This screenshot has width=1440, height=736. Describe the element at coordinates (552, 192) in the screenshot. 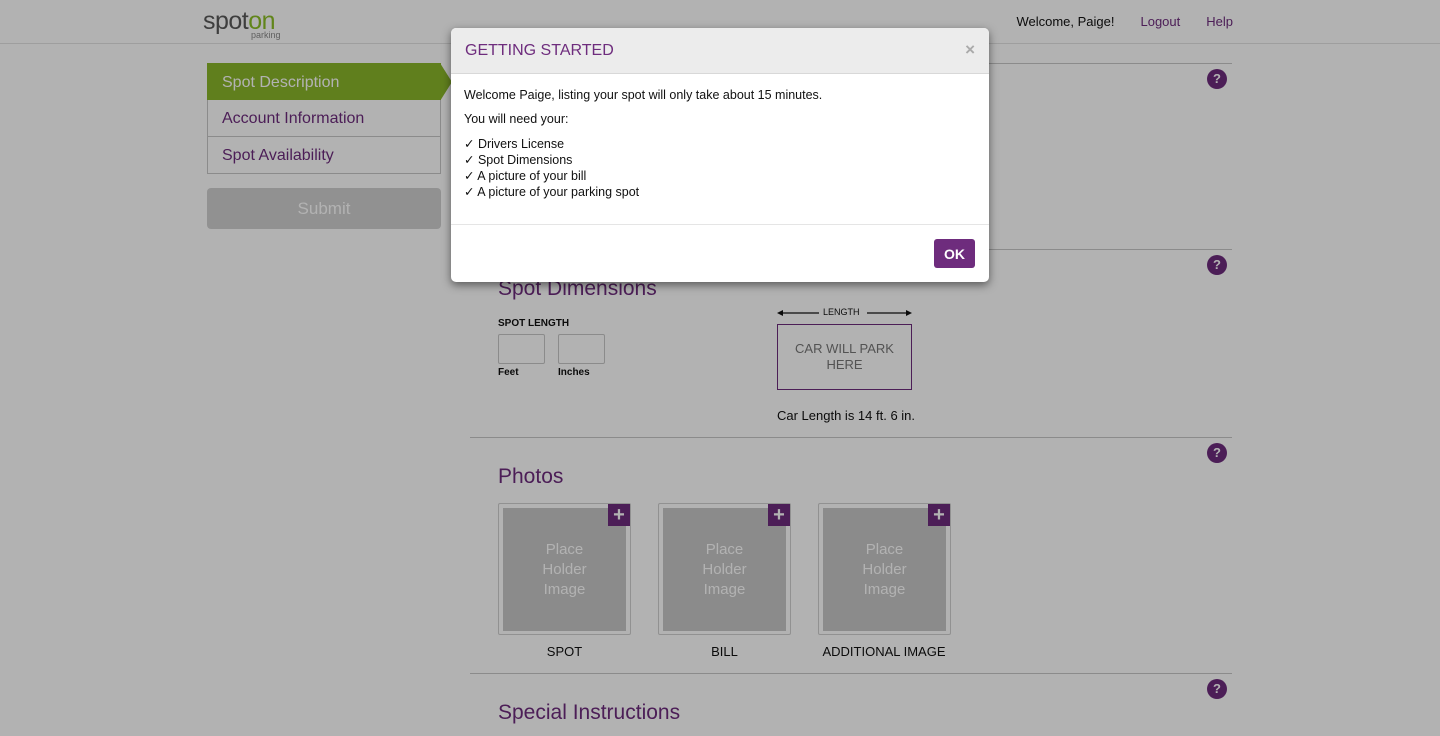

I see `checklist-item: ✓ A picture of your parking spot` at that location.